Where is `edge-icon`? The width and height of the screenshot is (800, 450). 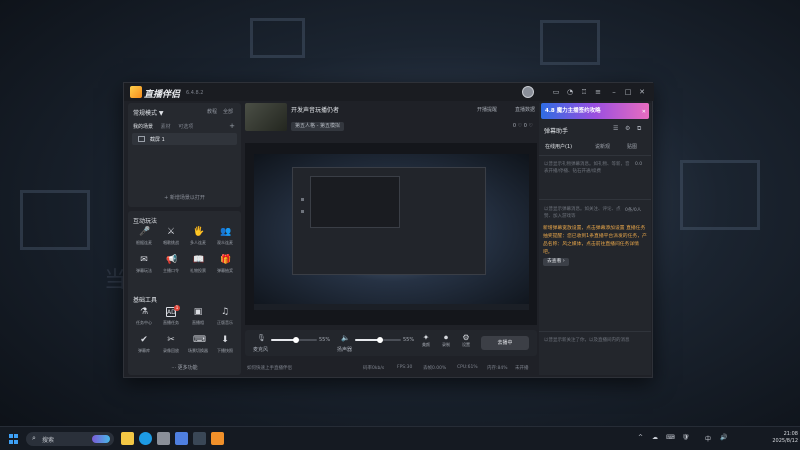 edge-icon is located at coordinates (145, 438).